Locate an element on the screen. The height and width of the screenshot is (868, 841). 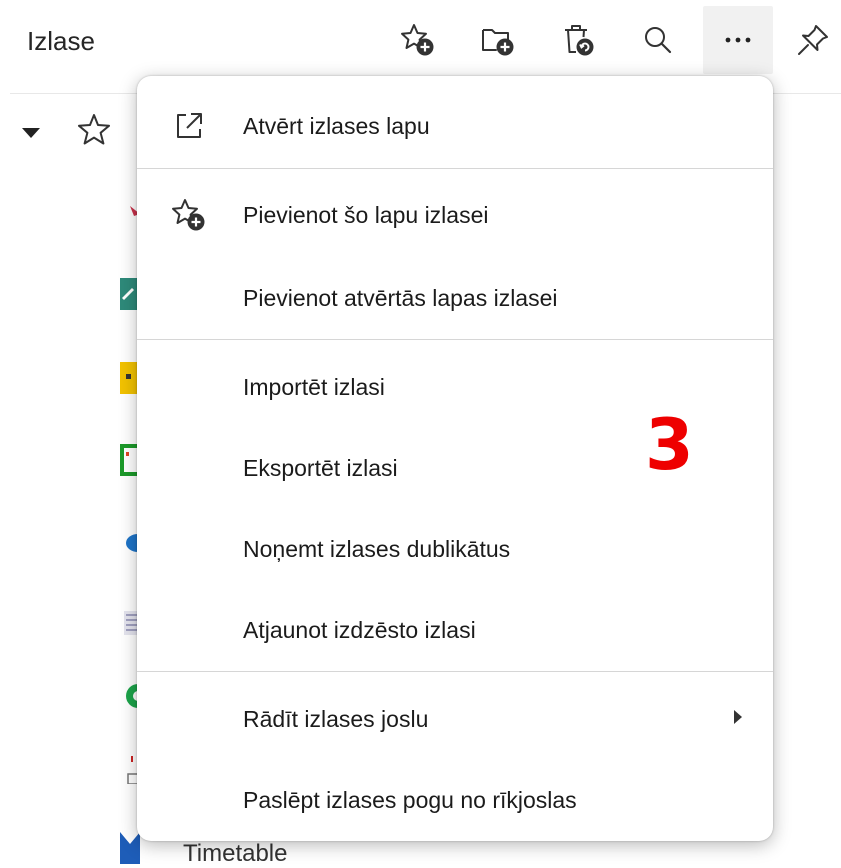
menu-item-label: Atvērt izlases lapu is located at coordinates (336, 125).